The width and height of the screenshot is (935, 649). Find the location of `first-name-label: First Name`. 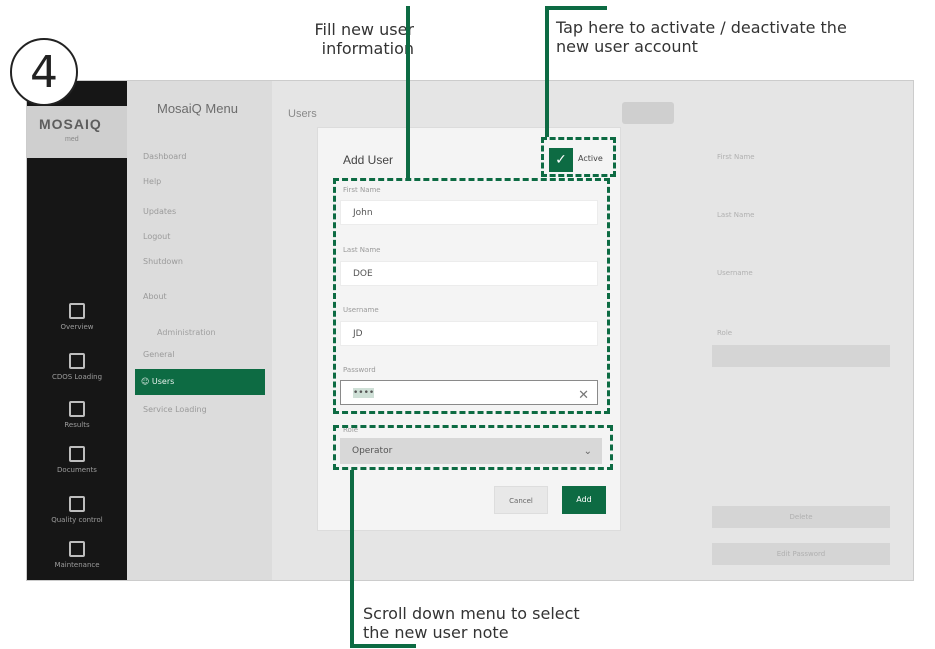

first-name-label: First Name is located at coordinates (736, 157).